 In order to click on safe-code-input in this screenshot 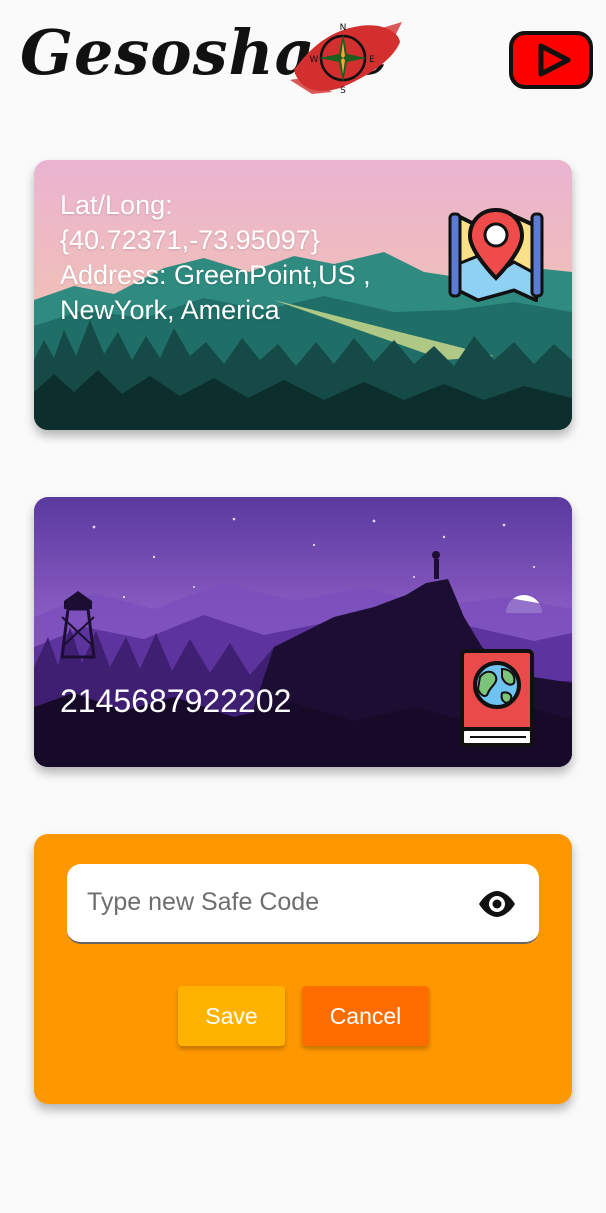, I will do `click(277, 902)`.